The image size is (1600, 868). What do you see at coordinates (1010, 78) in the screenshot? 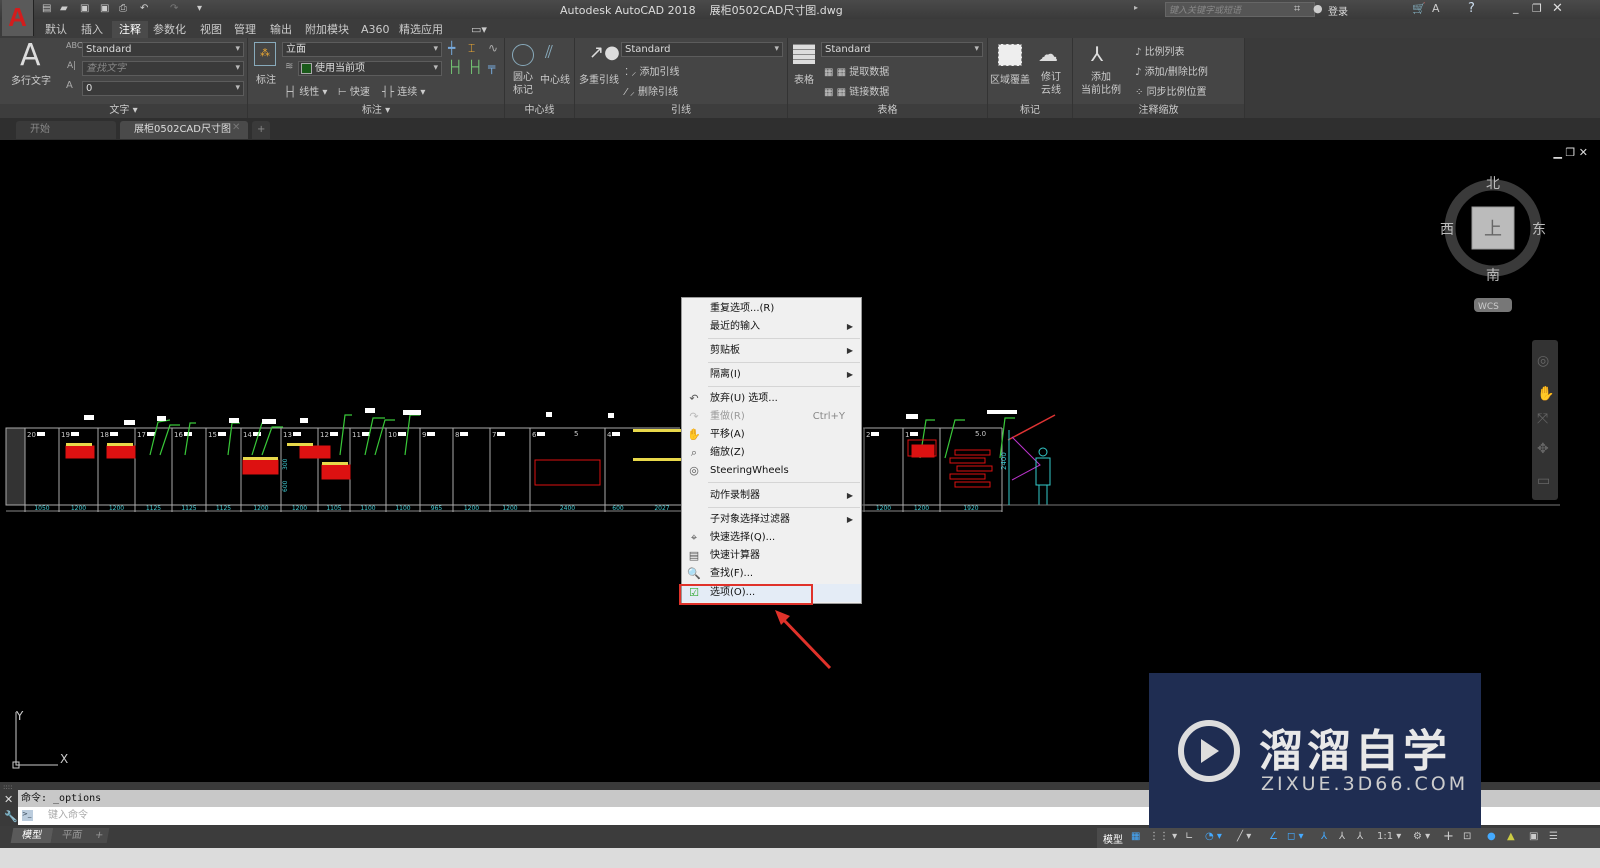
I see `wipeout-button: 区域覆盖` at bounding box center [1010, 78].